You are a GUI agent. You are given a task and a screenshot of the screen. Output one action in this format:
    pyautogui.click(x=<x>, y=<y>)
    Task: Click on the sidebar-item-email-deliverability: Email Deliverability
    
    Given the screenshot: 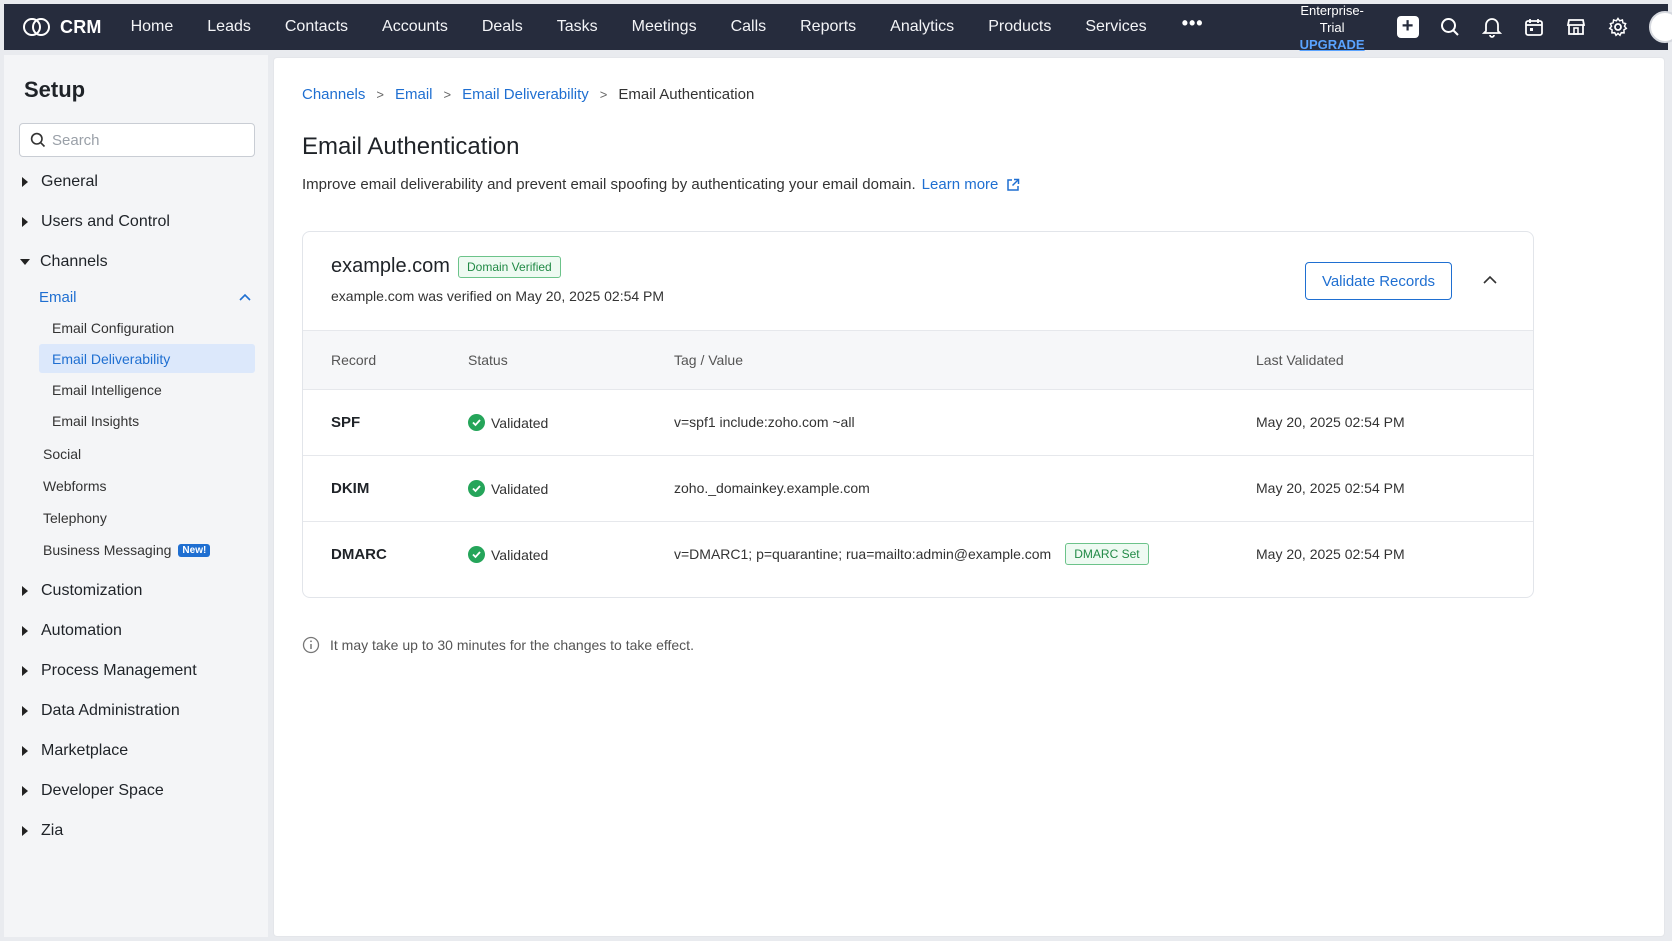 What is the action you would take?
    pyautogui.click(x=147, y=358)
    